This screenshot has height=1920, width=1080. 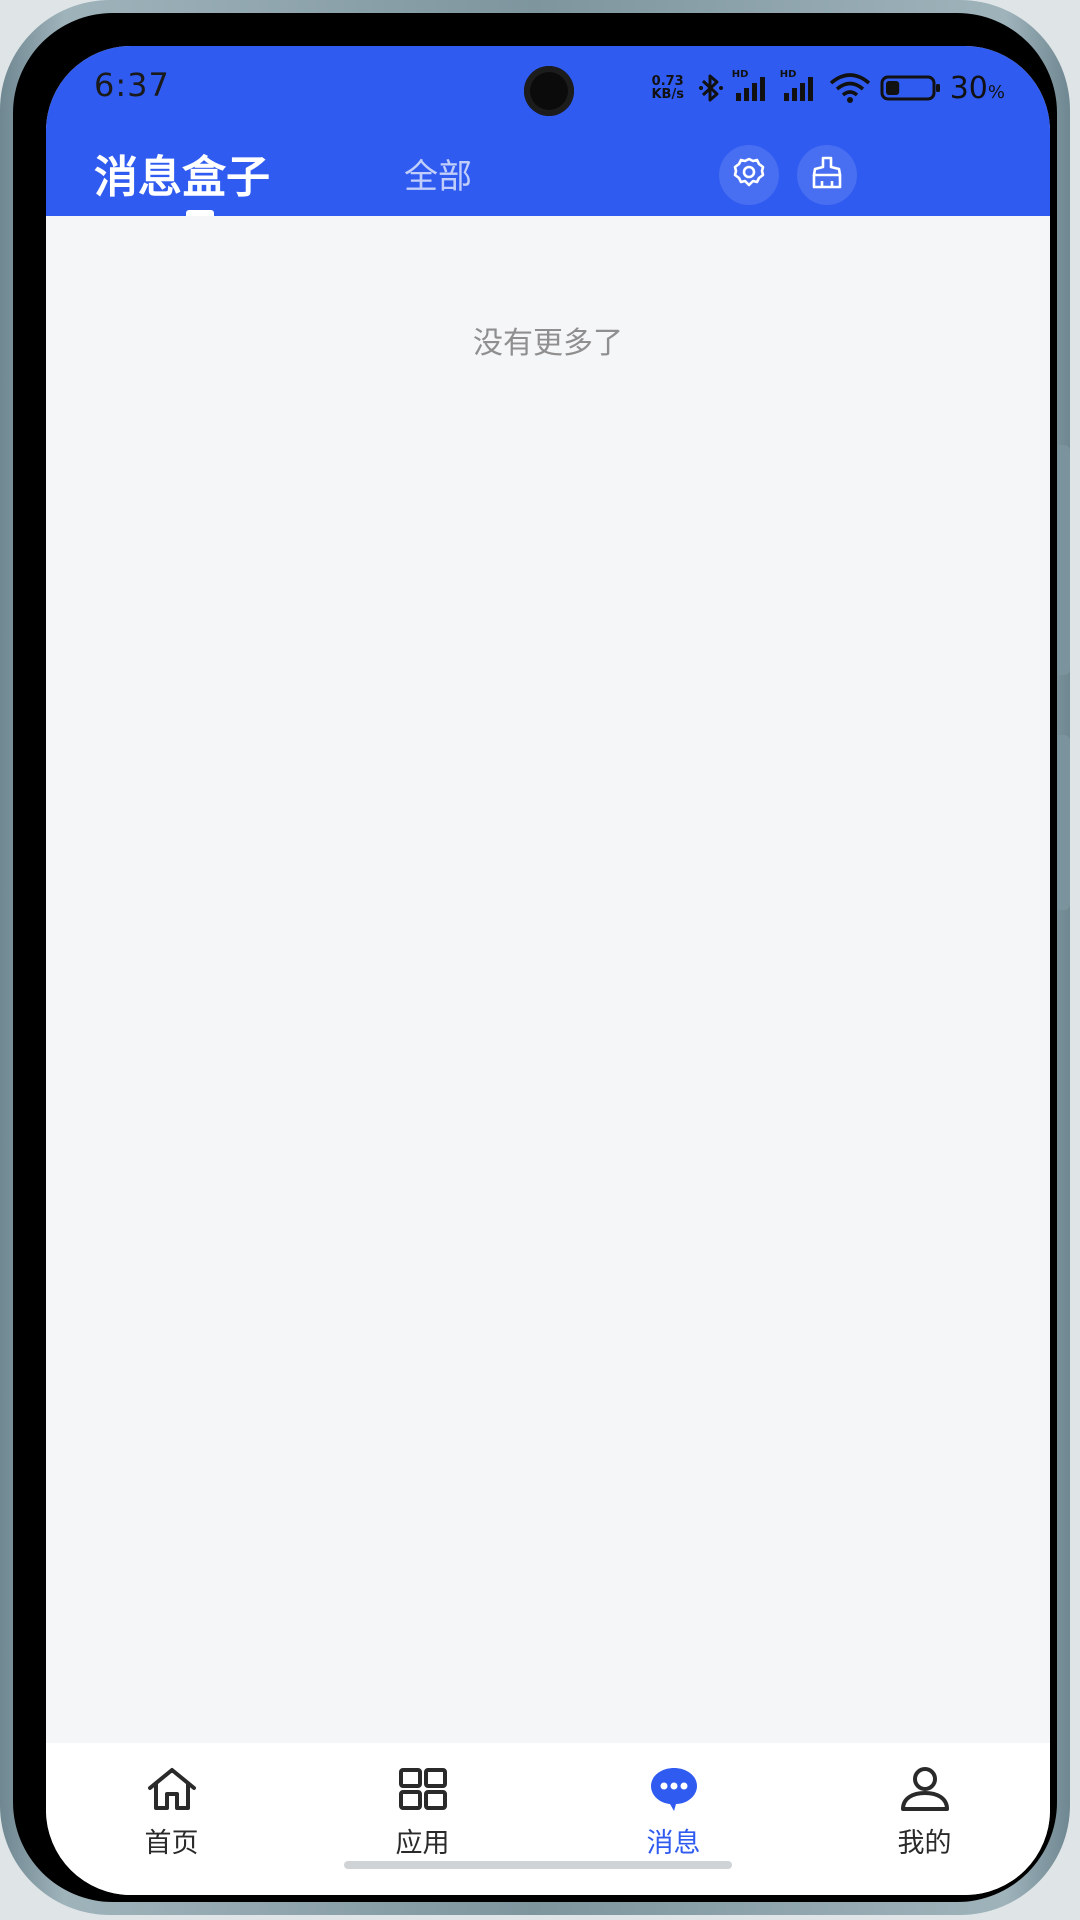 What do you see at coordinates (924, 1819) in the screenshot?
I see `nav-item-profile: 我的` at bounding box center [924, 1819].